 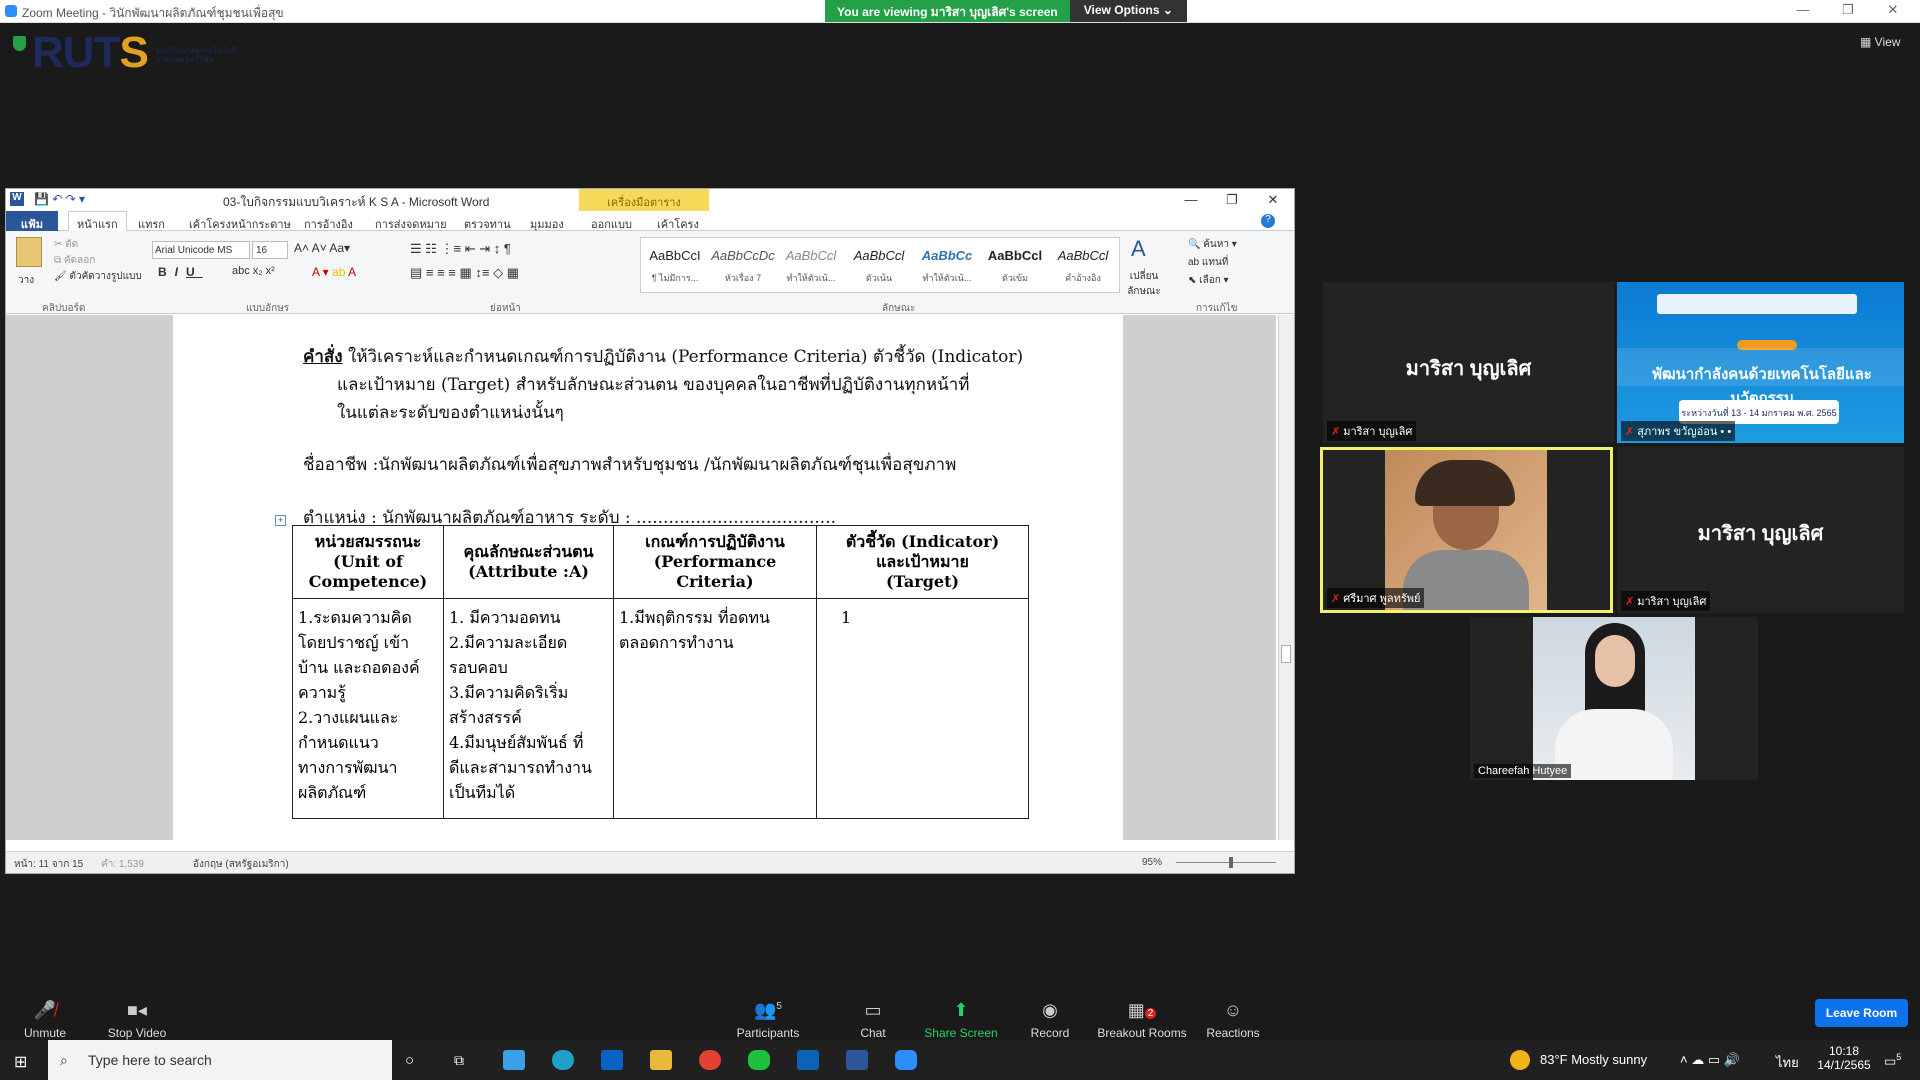 I want to click on zoom-slider, so click(x=1226, y=862).